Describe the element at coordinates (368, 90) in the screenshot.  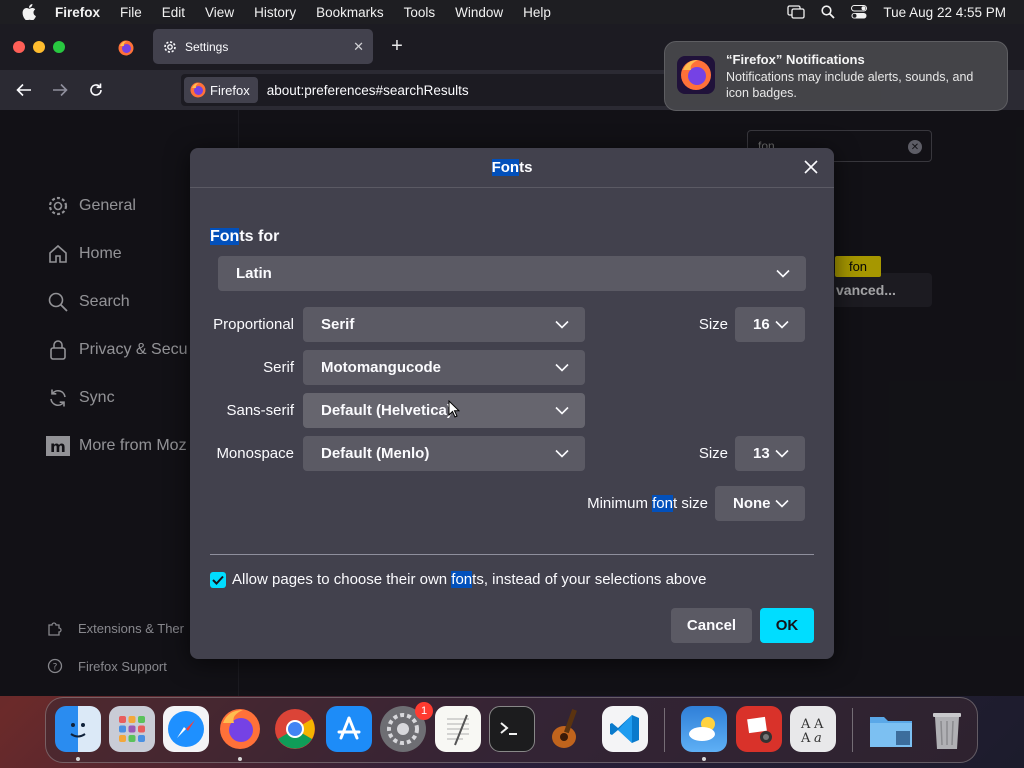
I see `url-text: about:preferences#searchResults` at that location.